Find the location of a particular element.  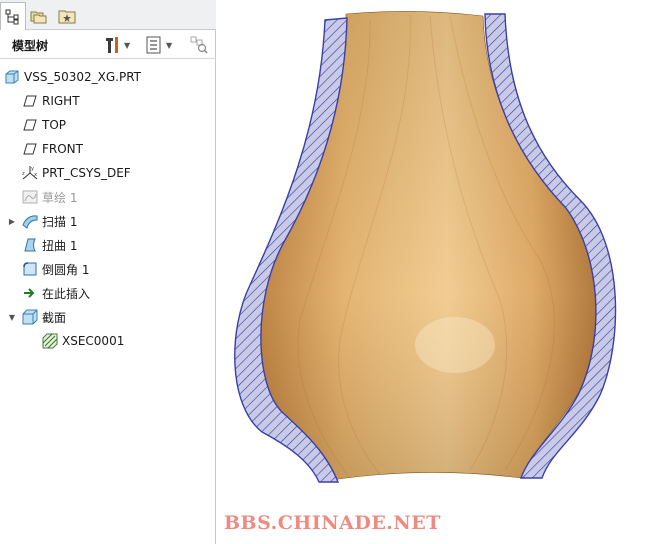

filter-button is located at coordinates (199, 45).